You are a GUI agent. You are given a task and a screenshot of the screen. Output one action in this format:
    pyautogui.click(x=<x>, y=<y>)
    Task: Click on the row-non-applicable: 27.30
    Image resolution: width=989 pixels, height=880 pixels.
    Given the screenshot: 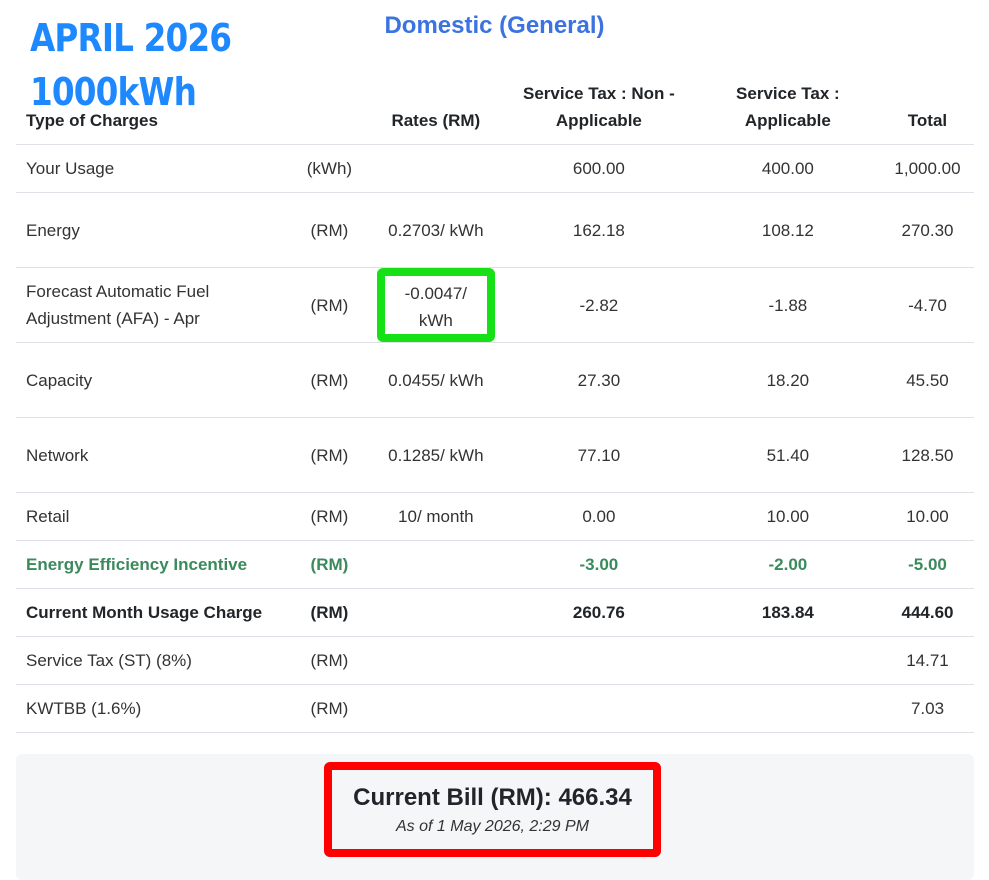 What is the action you would take?
    pyautogui.click(x=599, y=380)
    